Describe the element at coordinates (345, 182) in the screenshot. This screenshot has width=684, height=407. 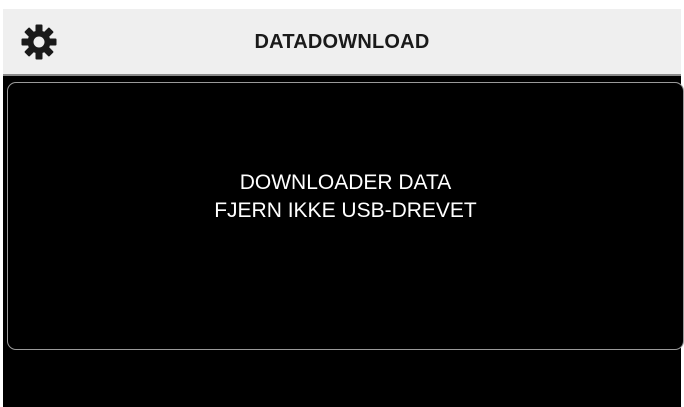
I see `status-message-line-1: DOWNLOADER DATA` at that location.